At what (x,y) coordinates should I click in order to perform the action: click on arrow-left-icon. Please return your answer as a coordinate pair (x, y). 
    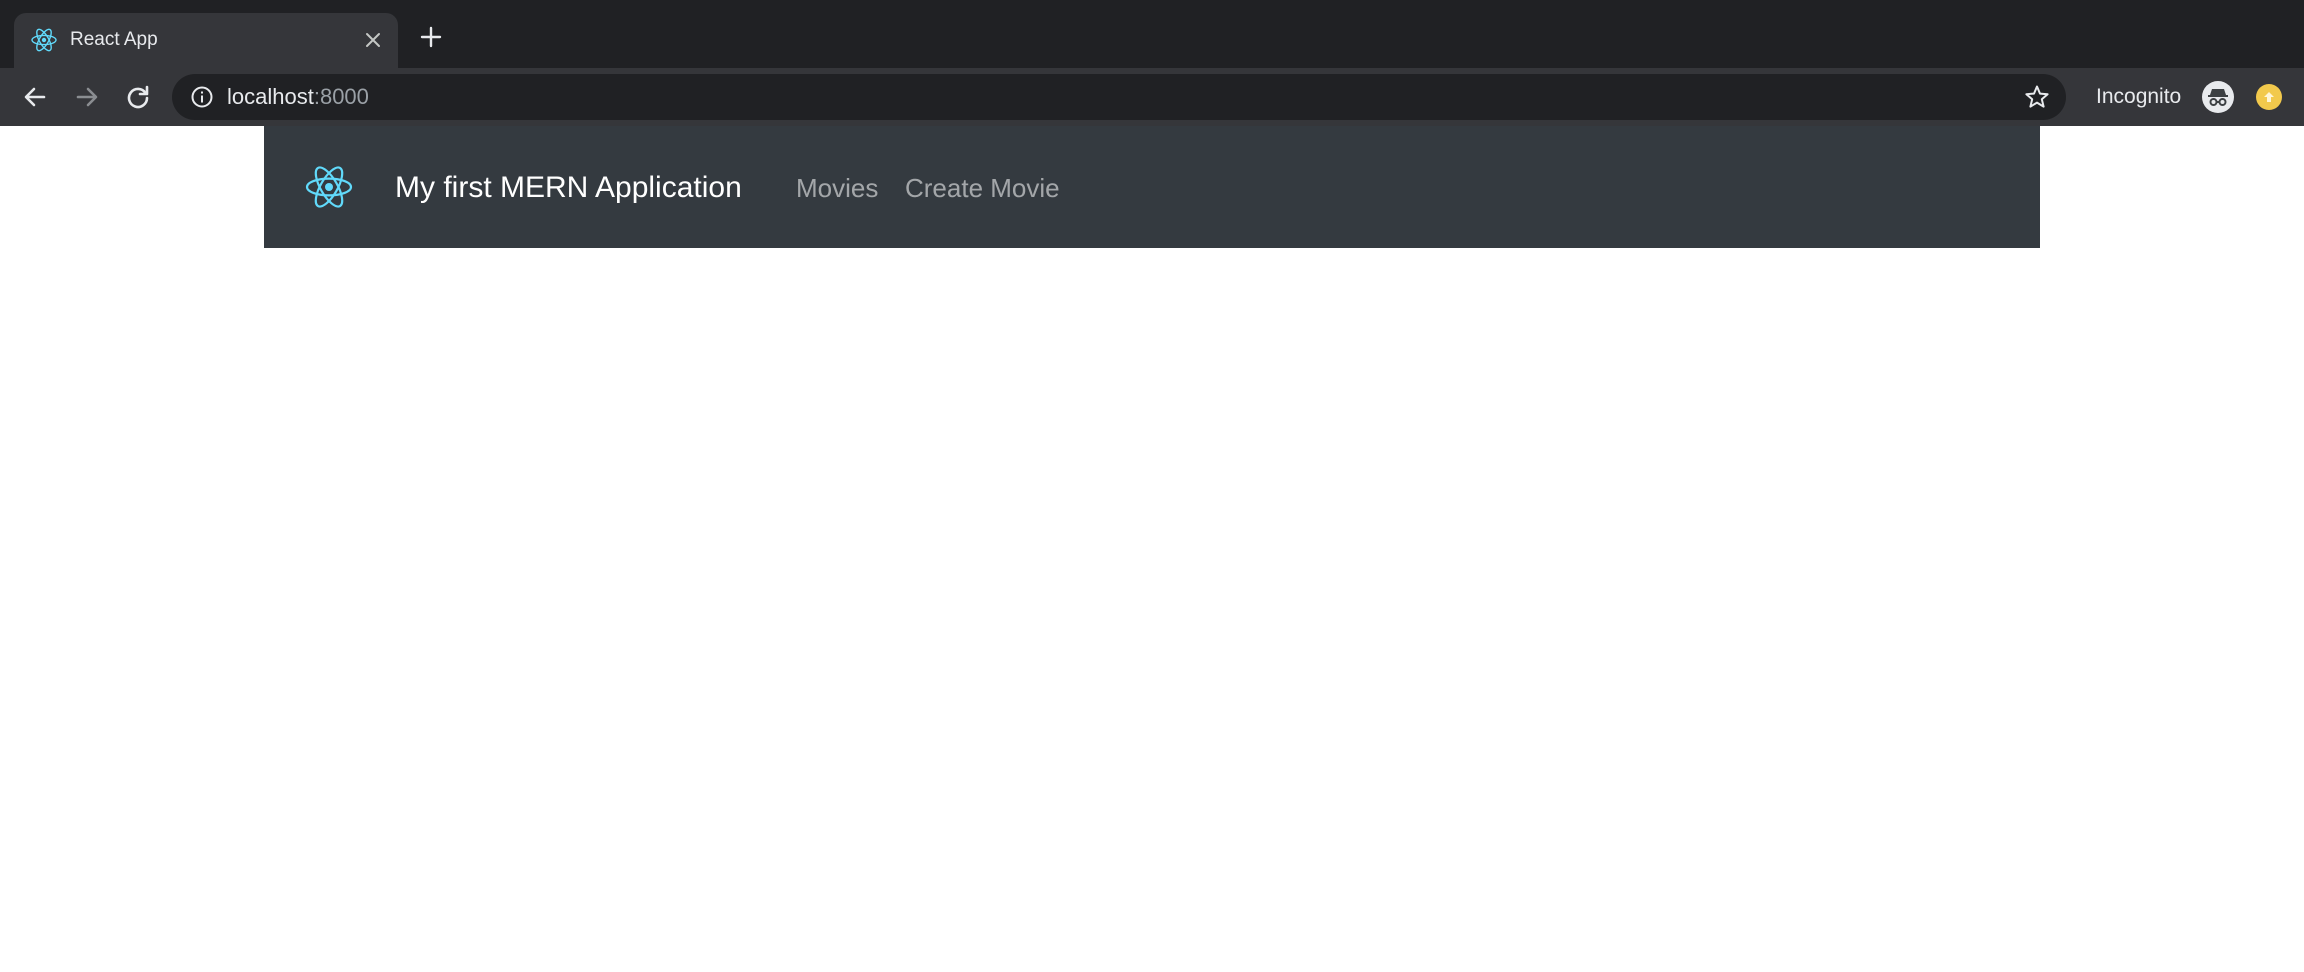
    Looking at the image, I should click on (35, 97).